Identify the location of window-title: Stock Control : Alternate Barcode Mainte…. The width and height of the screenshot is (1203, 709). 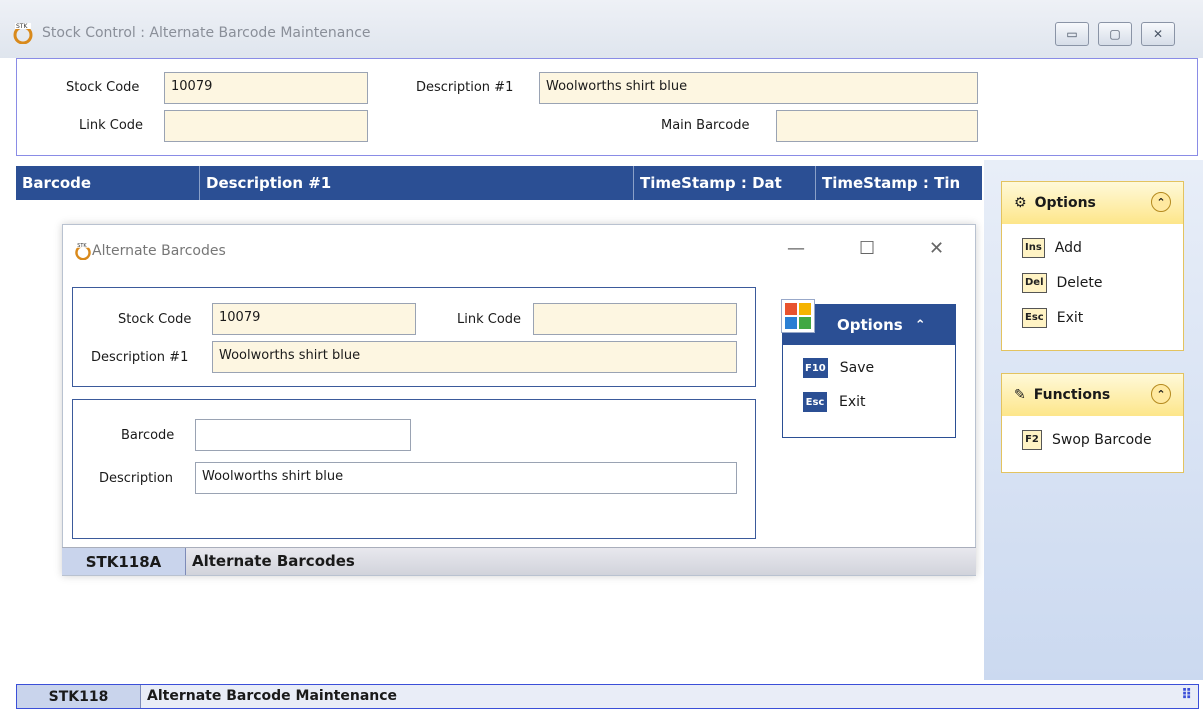
(206, 33).